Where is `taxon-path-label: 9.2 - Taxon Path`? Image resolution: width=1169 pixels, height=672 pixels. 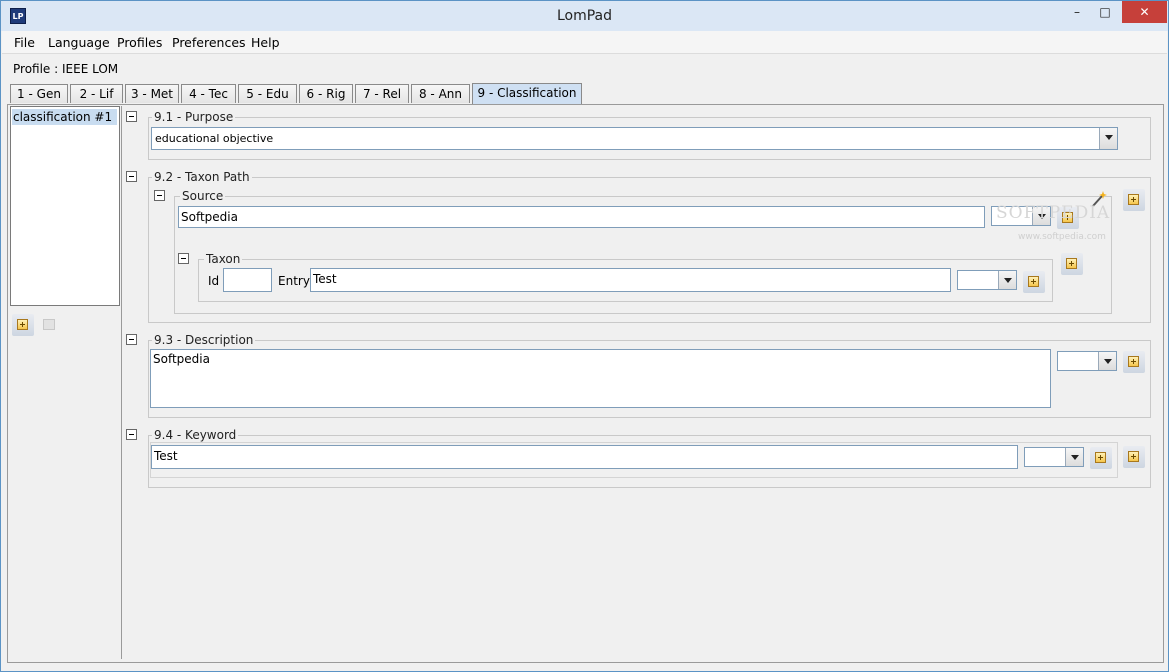 taxon-path-label: 9.2 - Taxon Path is located at coordinates (202, 177).